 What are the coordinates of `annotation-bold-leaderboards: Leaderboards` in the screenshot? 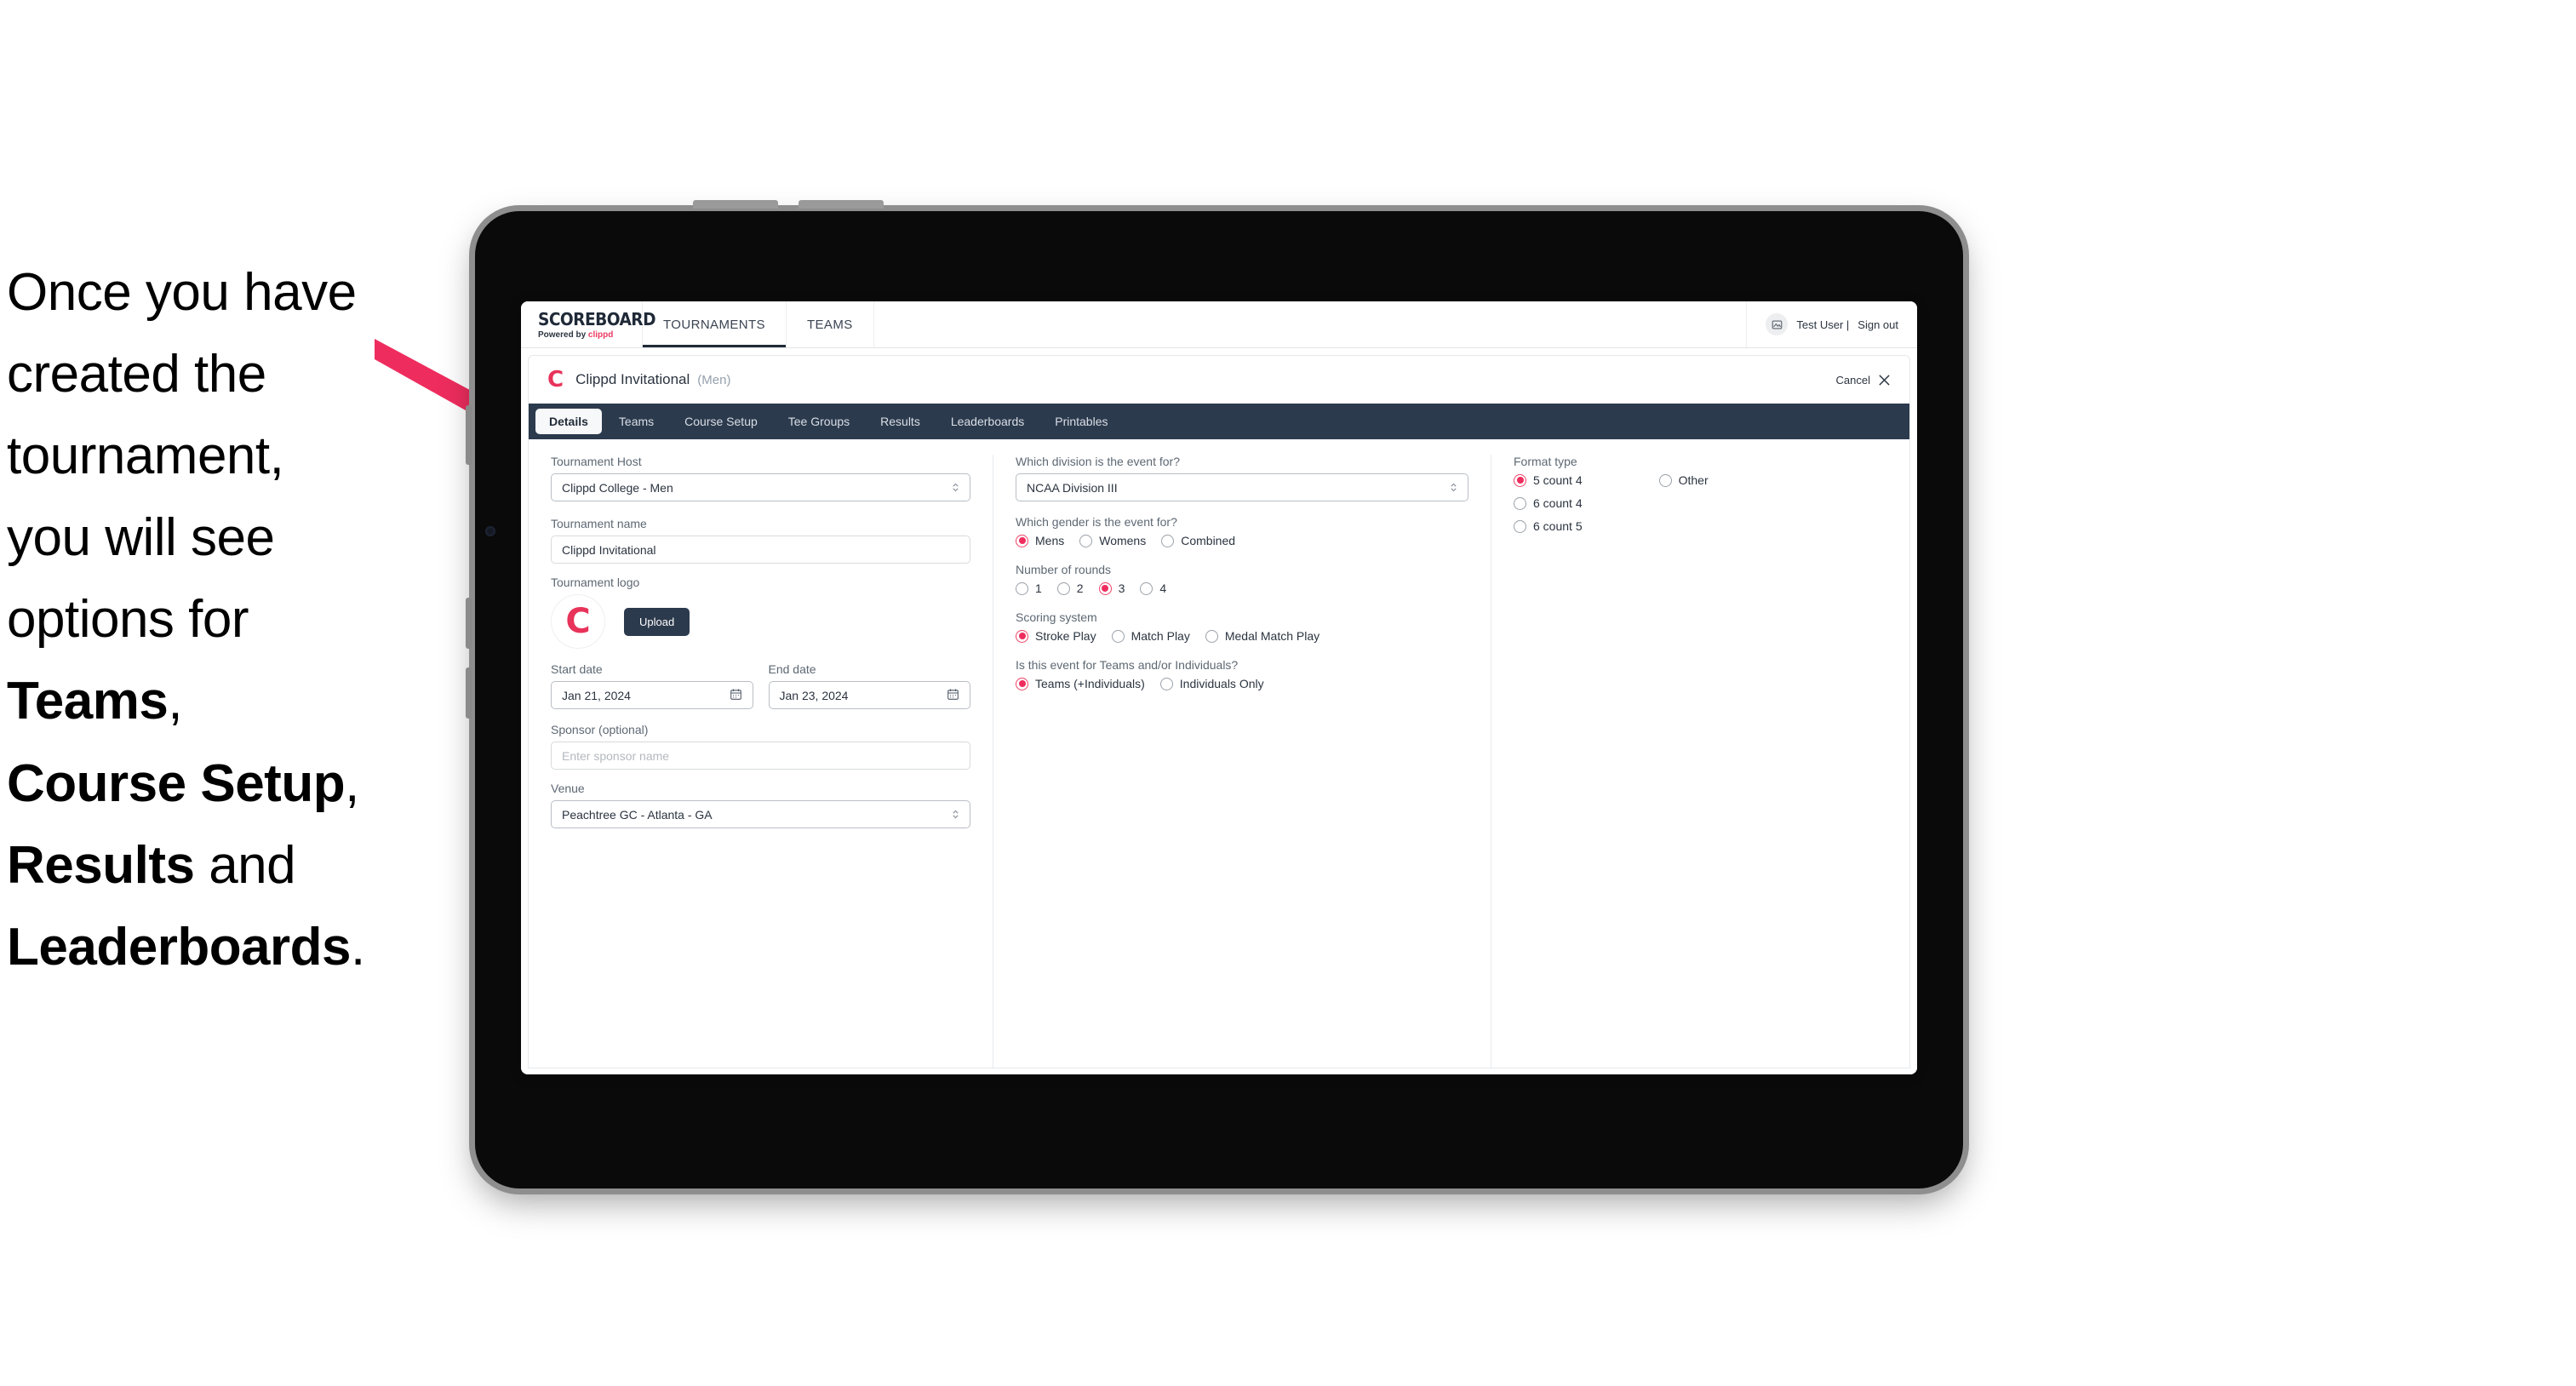 It's located at (180, 946).